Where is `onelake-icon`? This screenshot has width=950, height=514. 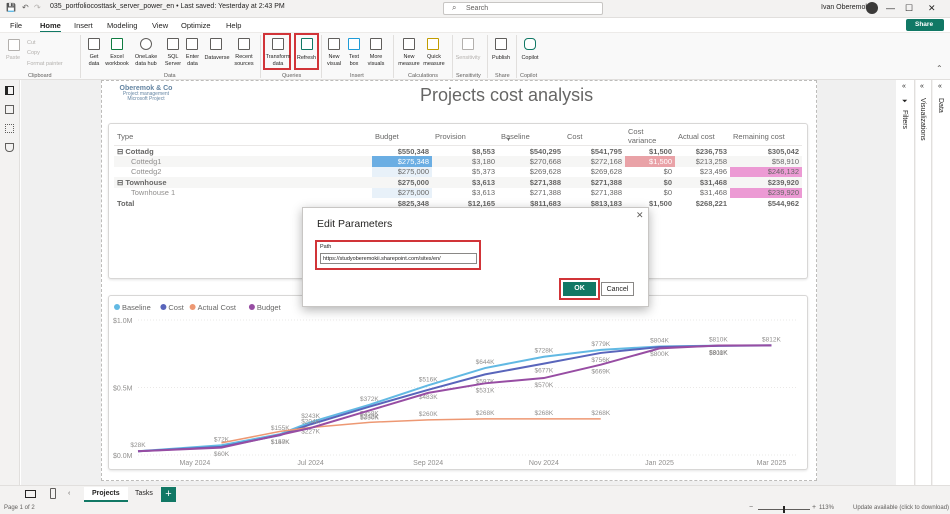 onelake-icon is located at coordinates (146, 44).